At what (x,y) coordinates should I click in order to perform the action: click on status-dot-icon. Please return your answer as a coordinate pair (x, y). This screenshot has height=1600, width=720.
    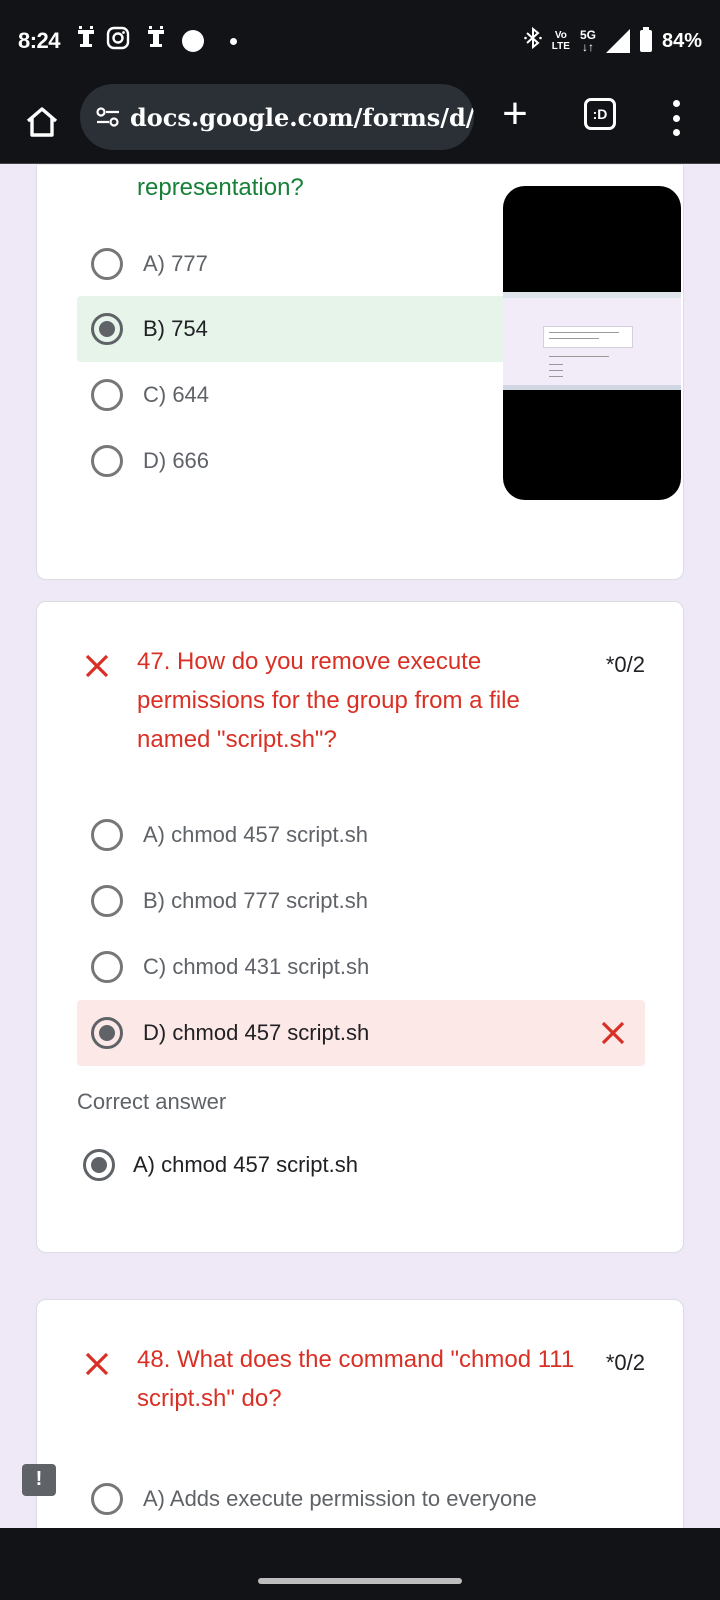
    Looking at the image, I should click on (193, 41).